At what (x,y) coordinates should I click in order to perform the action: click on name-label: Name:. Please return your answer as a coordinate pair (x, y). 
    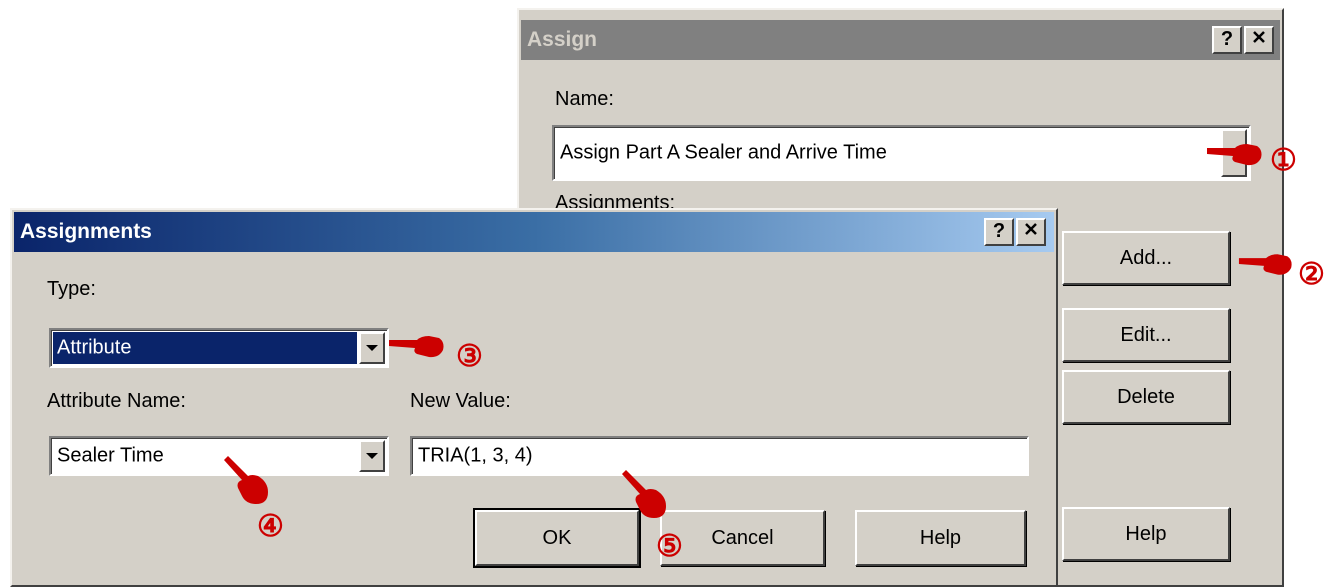
    Looking at the image, I should click on (584, 99).